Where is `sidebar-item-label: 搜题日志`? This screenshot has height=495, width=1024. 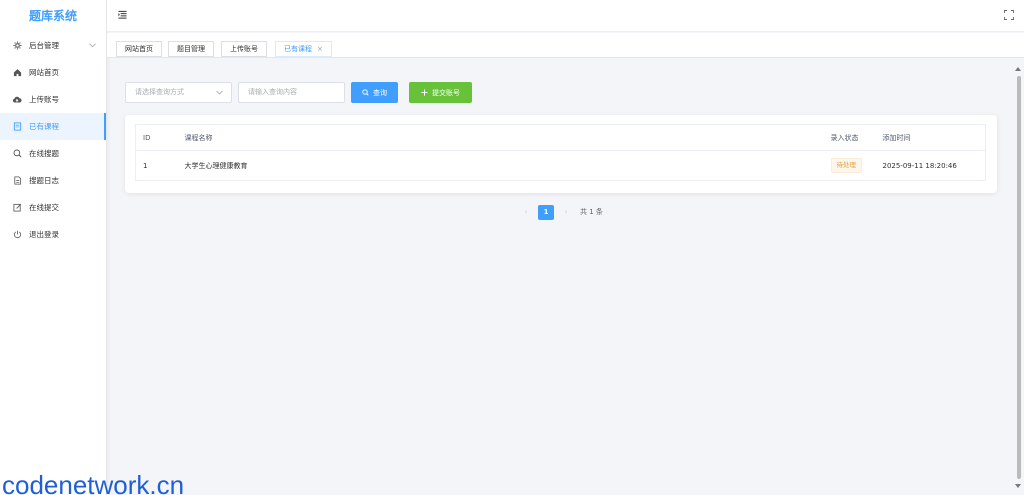 sidebar-item-label: 搜题日志 is located at coordinates (44, 180).